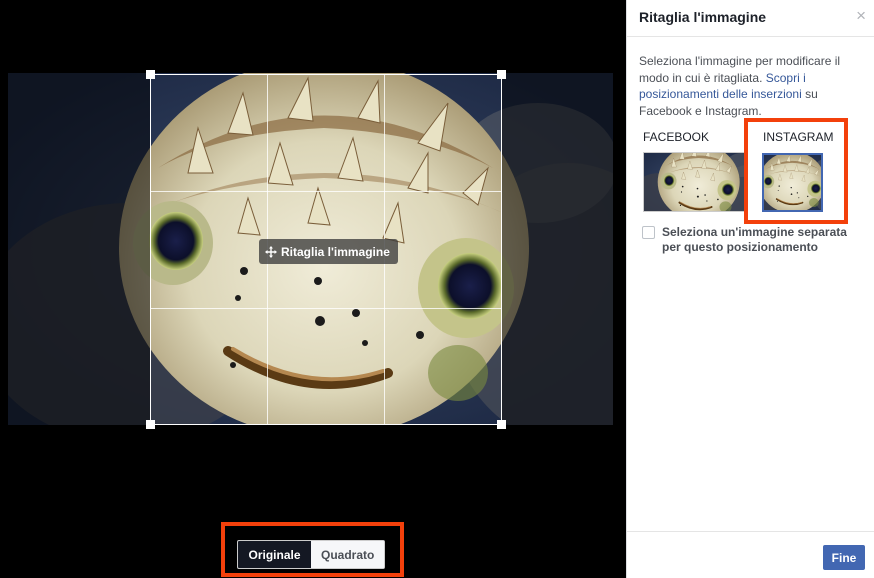 This screenshot has width=874, height=578. What do you see at coordinates (347, 554) in the screenshot?
I see `ratio-square-button: Quadrato` at bounding box center [347, 554].